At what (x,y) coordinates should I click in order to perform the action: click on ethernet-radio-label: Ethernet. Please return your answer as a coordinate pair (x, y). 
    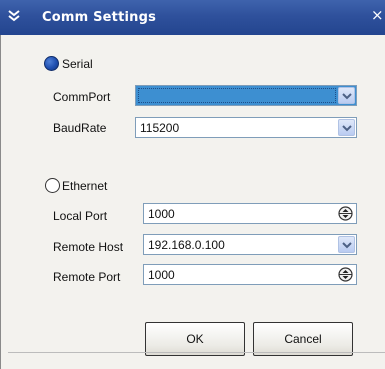
    Looking at the image, I should click on (85, 186).